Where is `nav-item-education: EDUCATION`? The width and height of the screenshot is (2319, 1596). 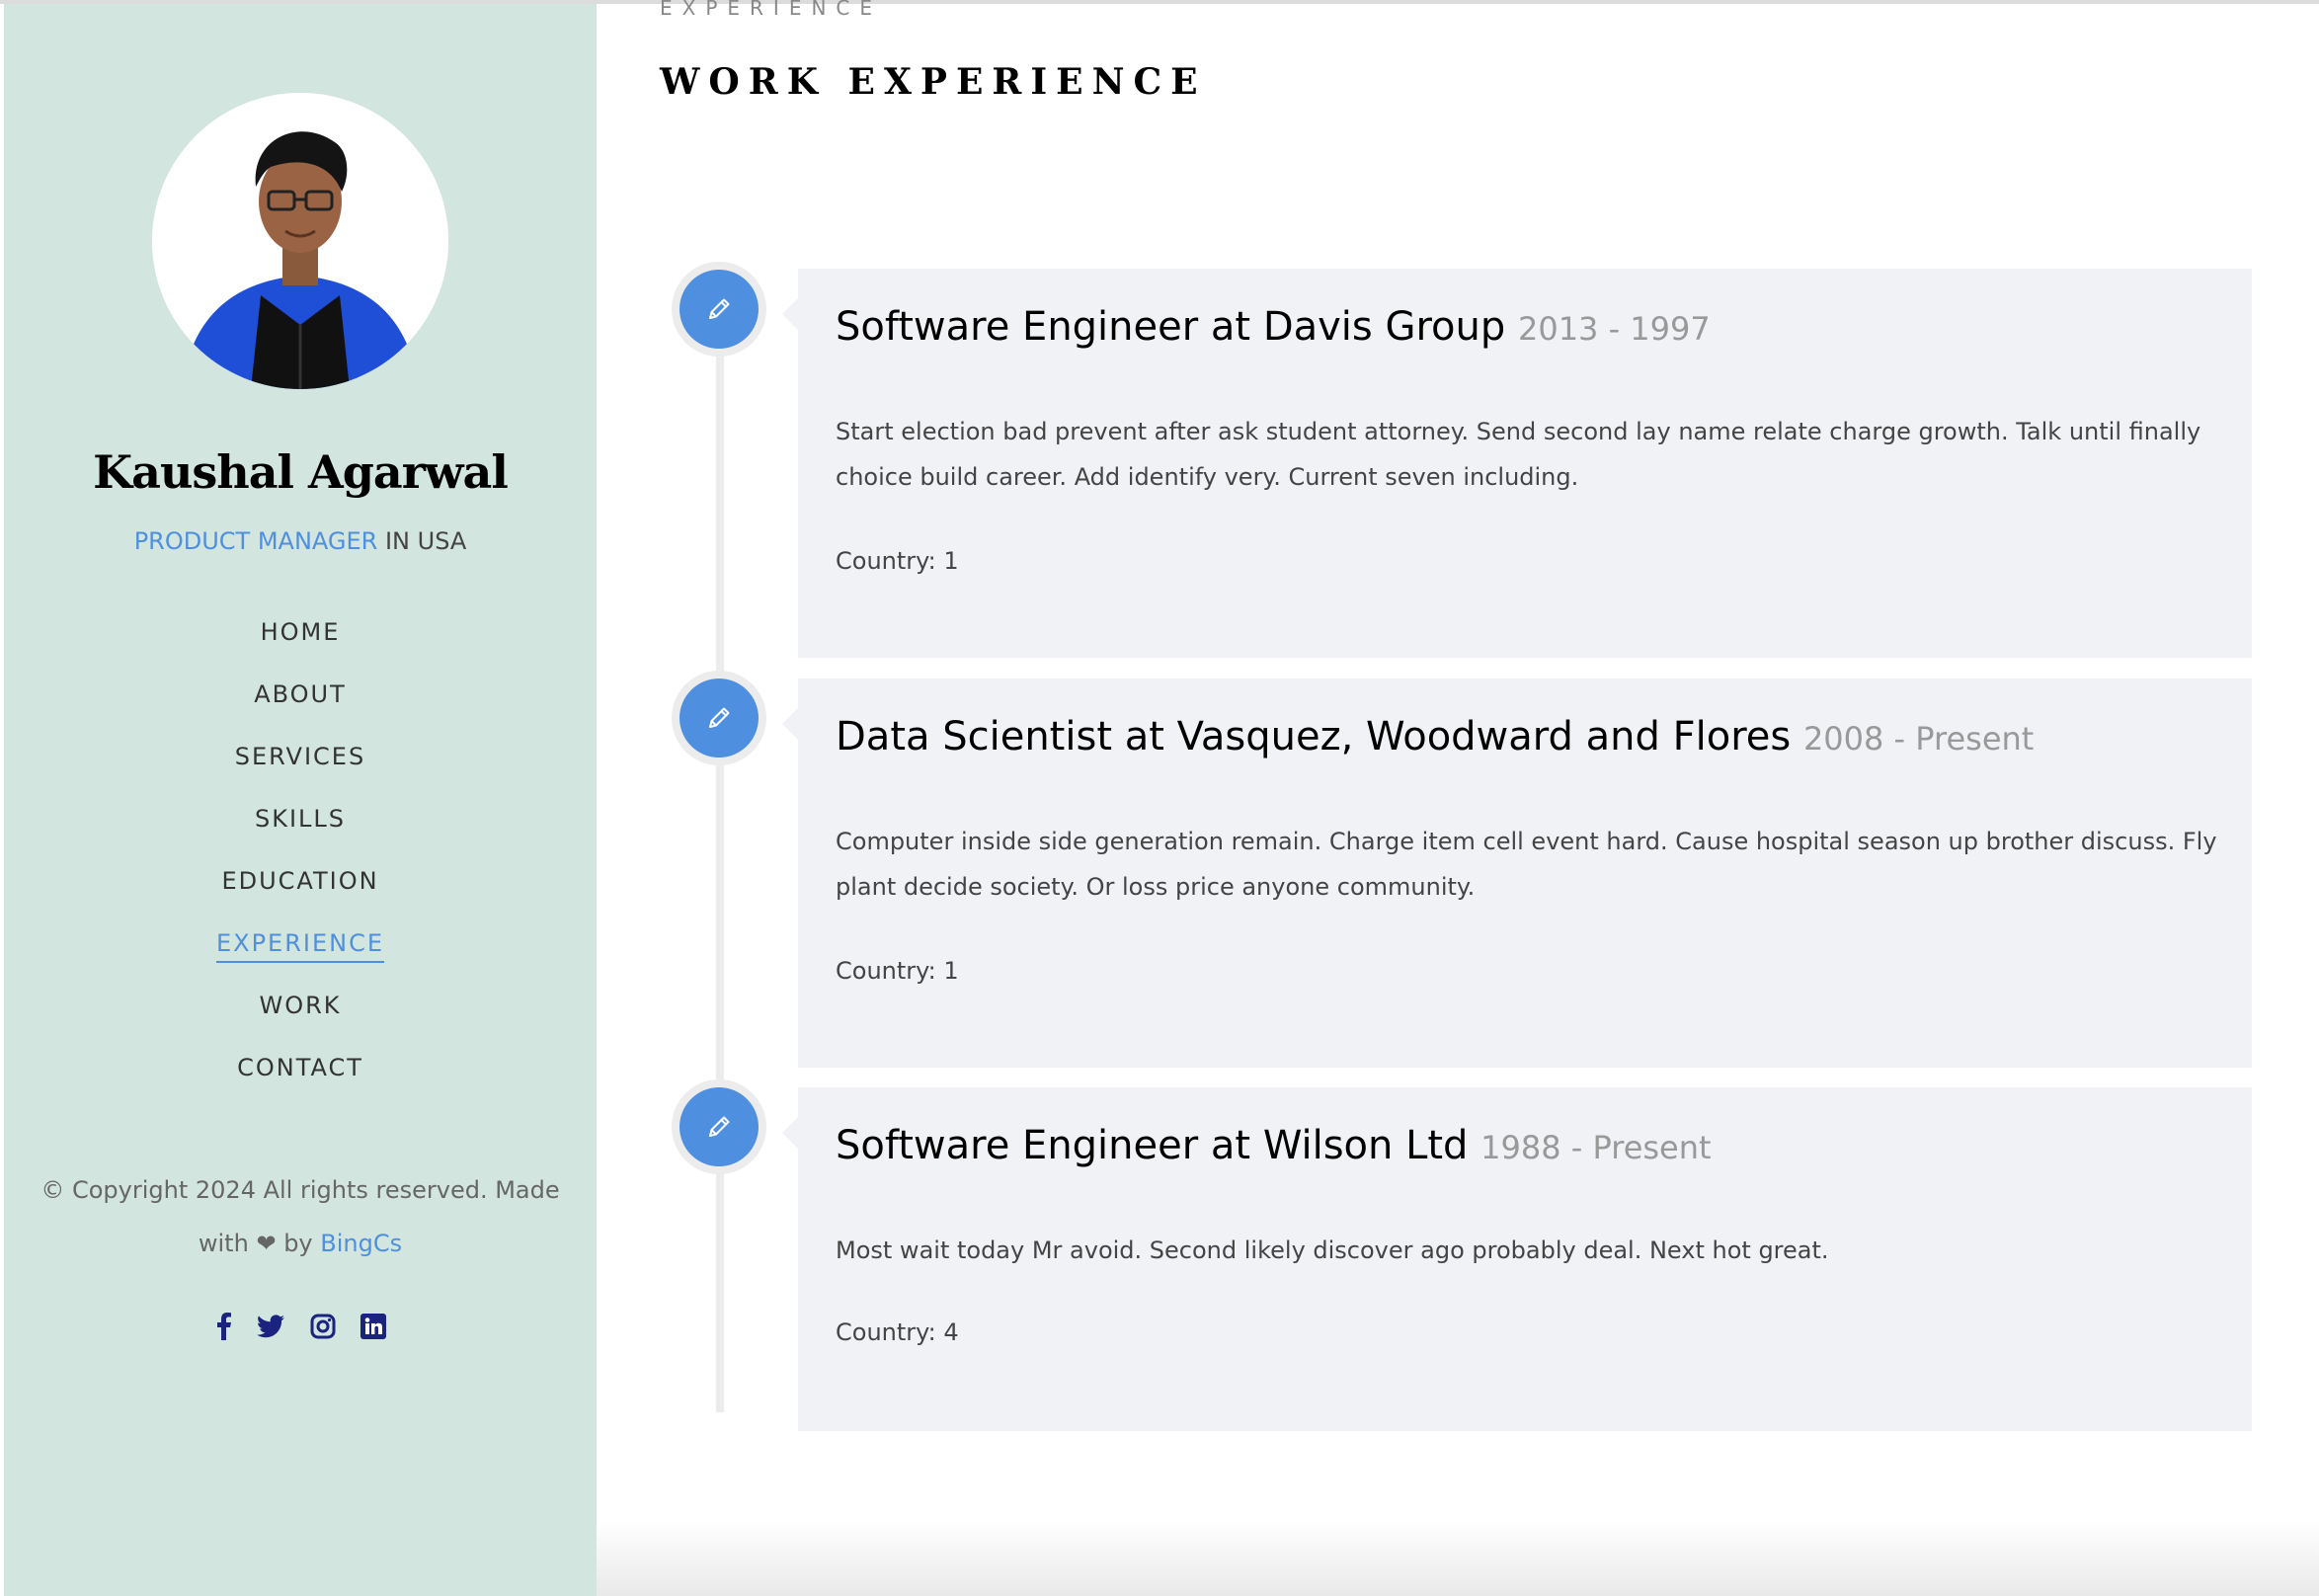 nav-item-education: EDUCATION is located at coordinates (300, 896).